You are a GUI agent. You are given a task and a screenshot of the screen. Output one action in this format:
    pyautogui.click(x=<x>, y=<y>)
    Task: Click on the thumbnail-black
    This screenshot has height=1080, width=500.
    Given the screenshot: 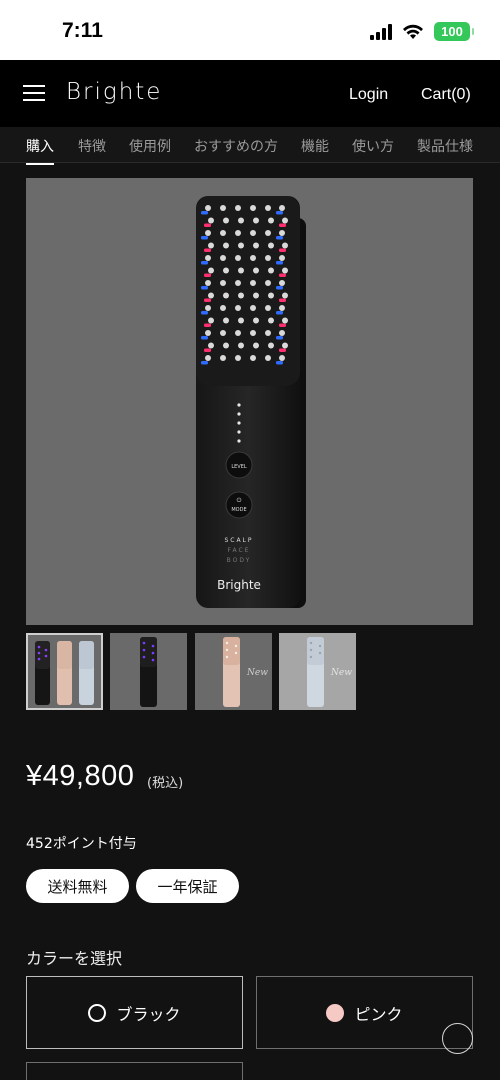 What is the action you would take?
    pyautogui.click(x=148, y=671)
    